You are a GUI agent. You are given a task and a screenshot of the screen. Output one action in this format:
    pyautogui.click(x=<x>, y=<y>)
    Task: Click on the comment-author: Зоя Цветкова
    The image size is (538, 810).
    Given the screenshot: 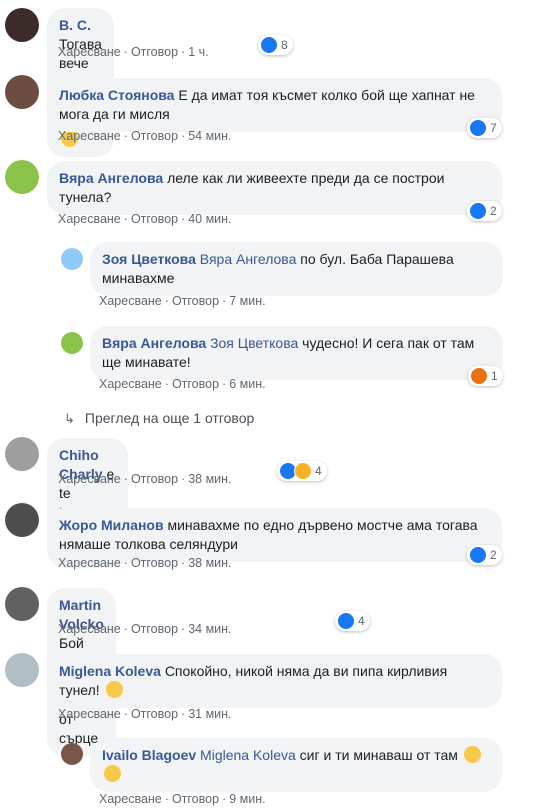 What is the action you would take?
    pyautogui.click(x=149, y=259)
    